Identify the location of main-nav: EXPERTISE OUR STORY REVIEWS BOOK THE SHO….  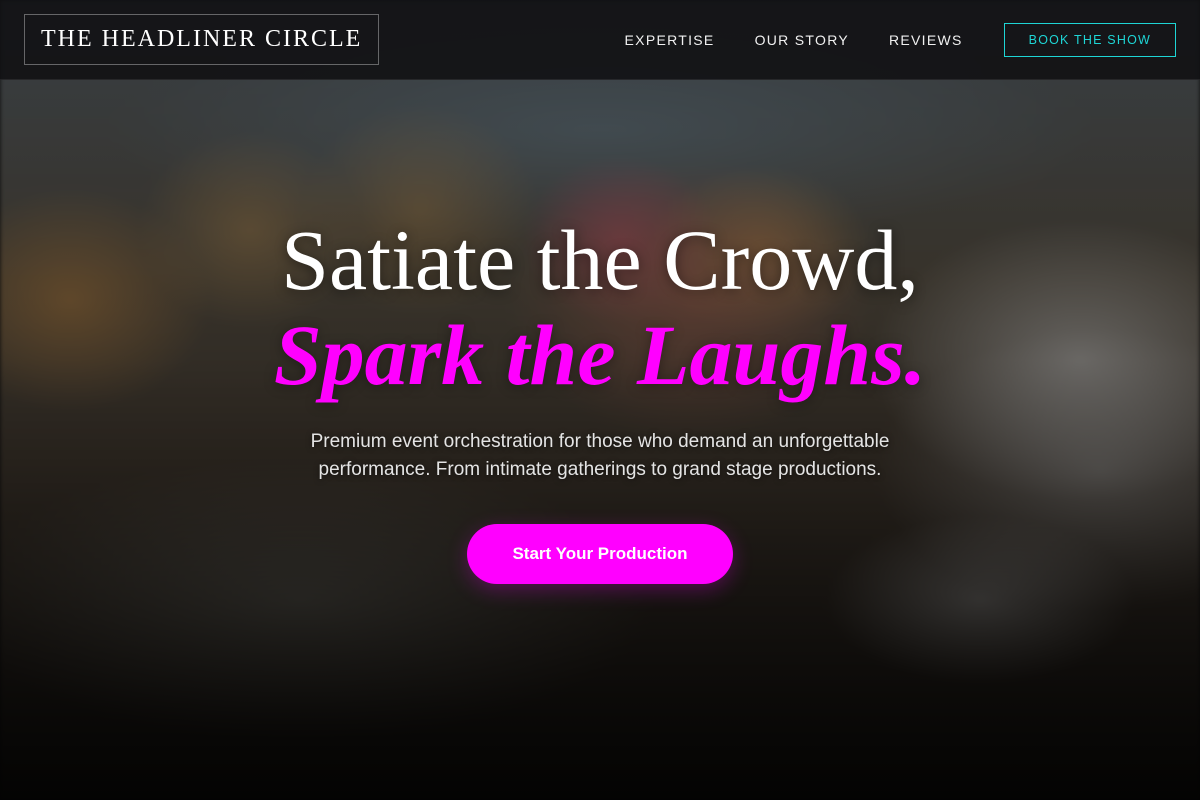
(880, 39).